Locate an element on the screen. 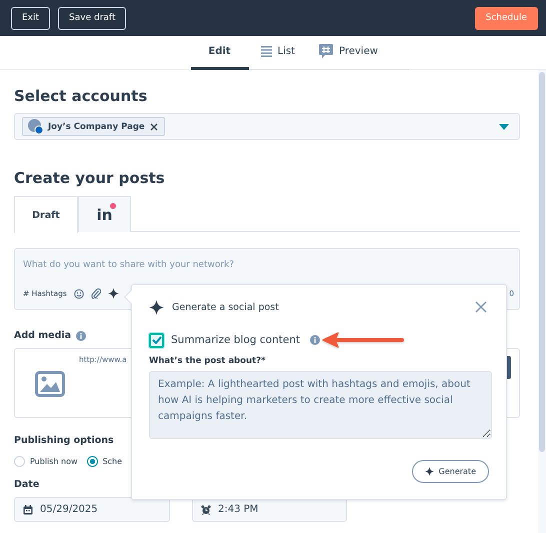 This screenshot has width=546, height=533. date-field: 05/29/2025 is located at coordinates (92, 509).